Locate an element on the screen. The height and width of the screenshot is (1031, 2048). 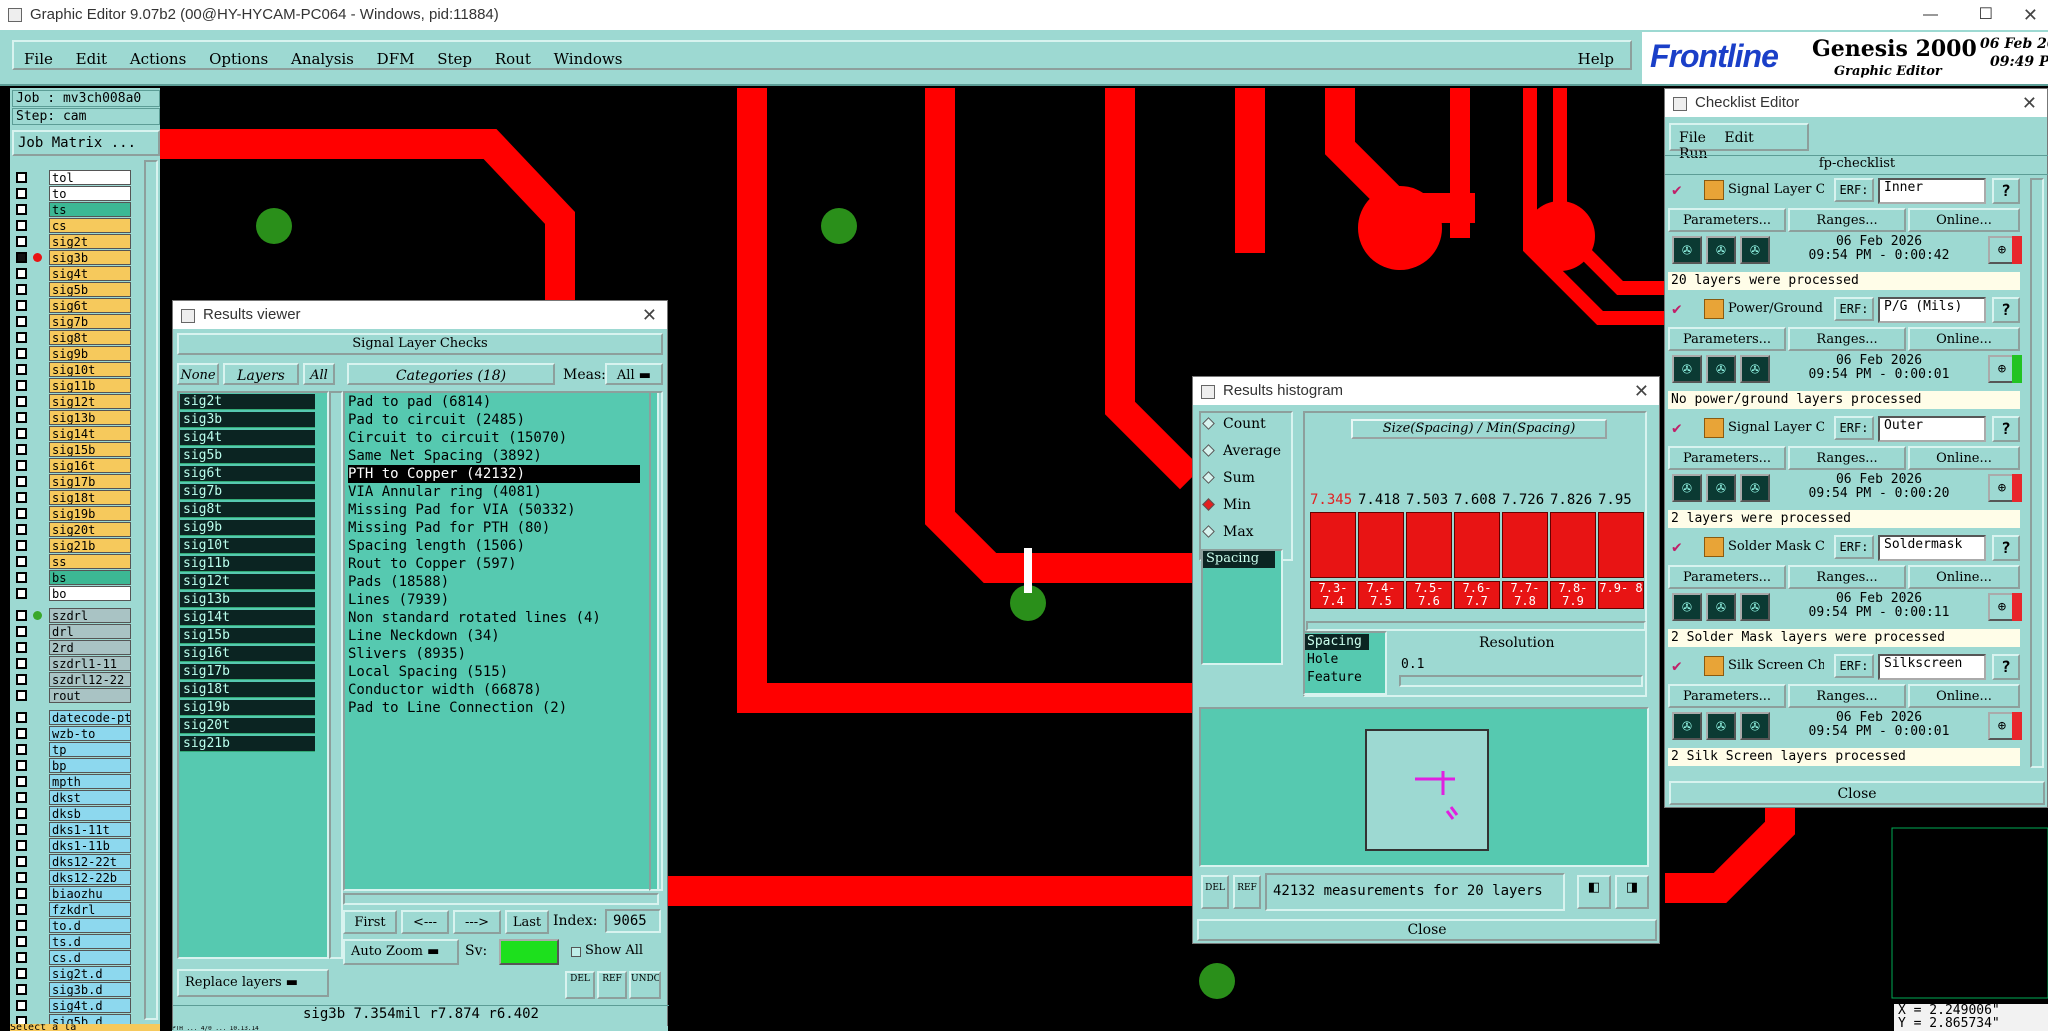
layer-row: rout is located at coordinates (72, 695).